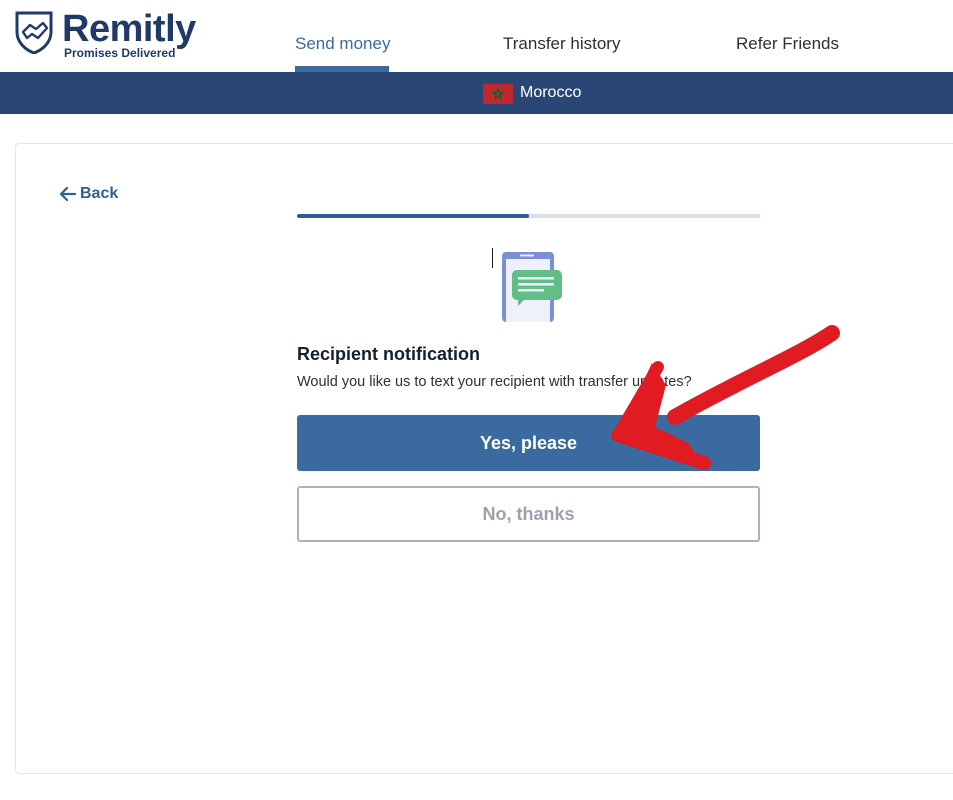 This screenshot has width=953, height=800. I want to click on back-label: Back, so click(99, 193).